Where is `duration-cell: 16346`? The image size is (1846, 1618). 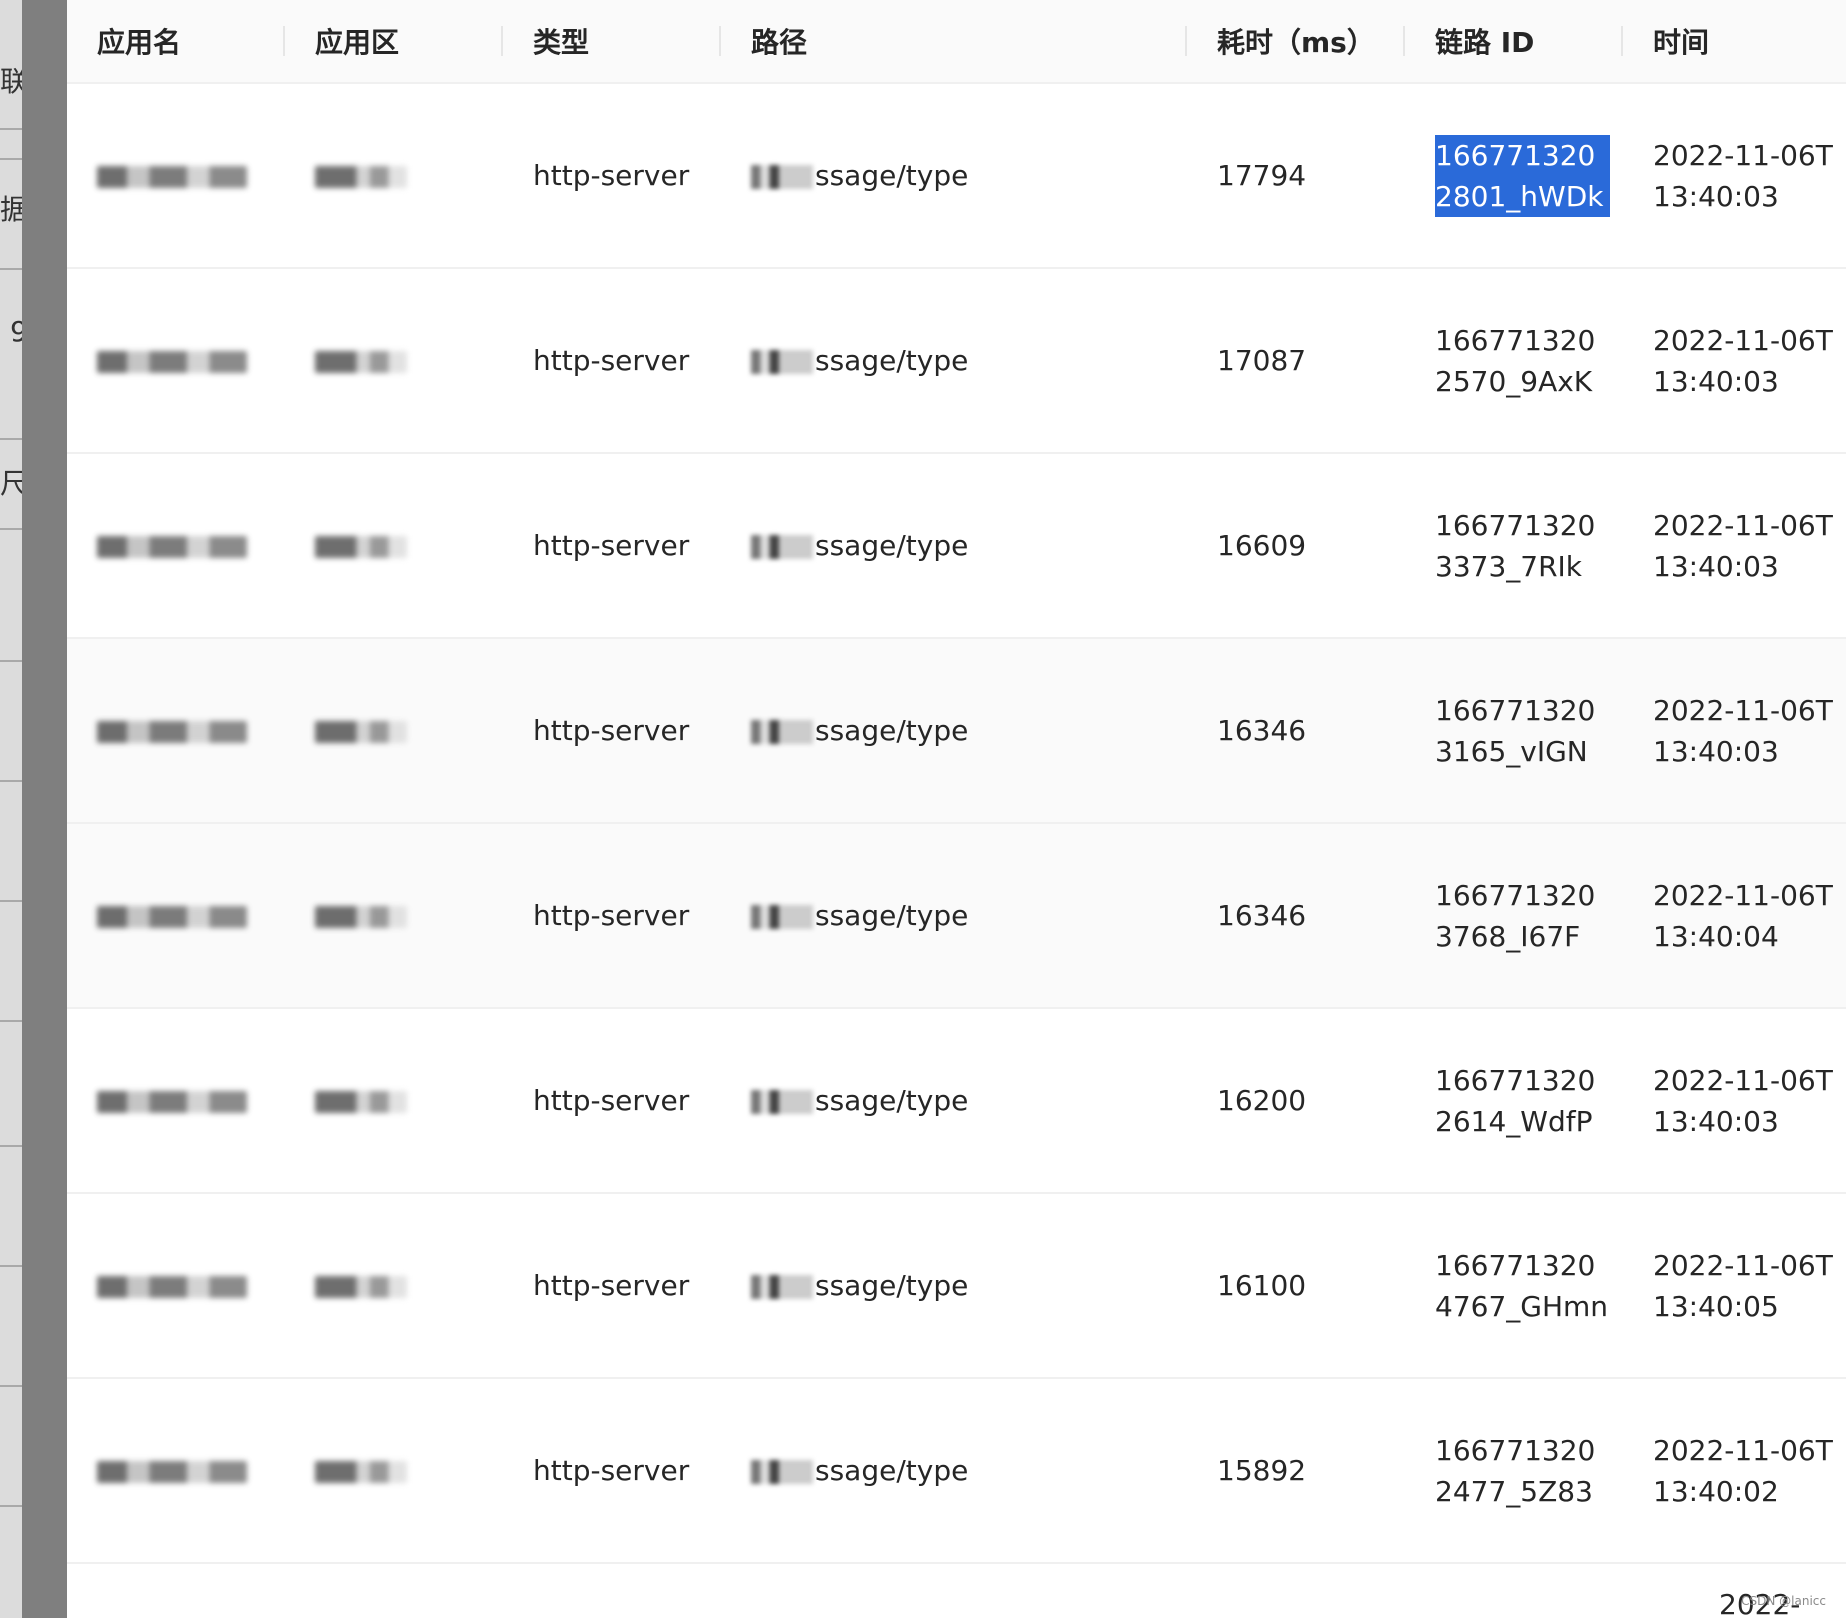
duration-cell: 16346 is located at coordinates (1296, 916).